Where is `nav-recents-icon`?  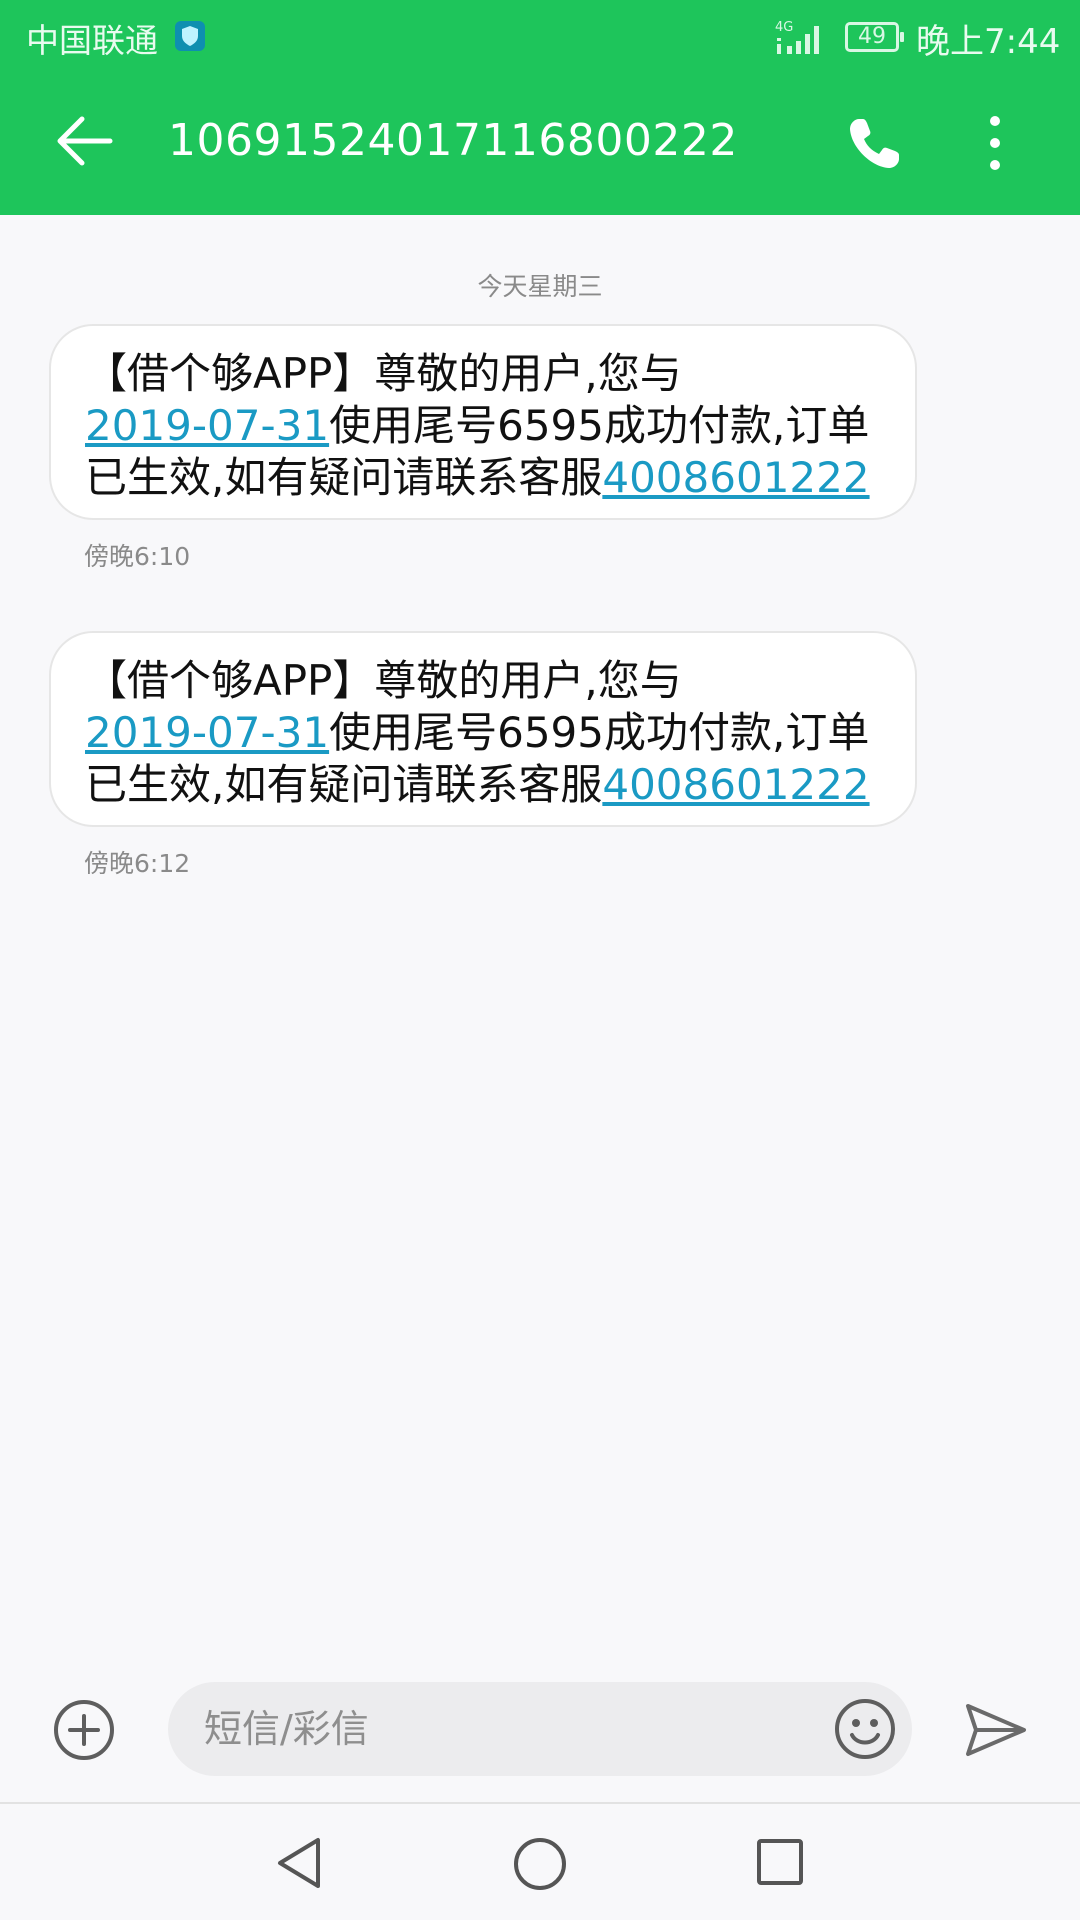 nav-recents-icon is located at coordinates (780, 1862).